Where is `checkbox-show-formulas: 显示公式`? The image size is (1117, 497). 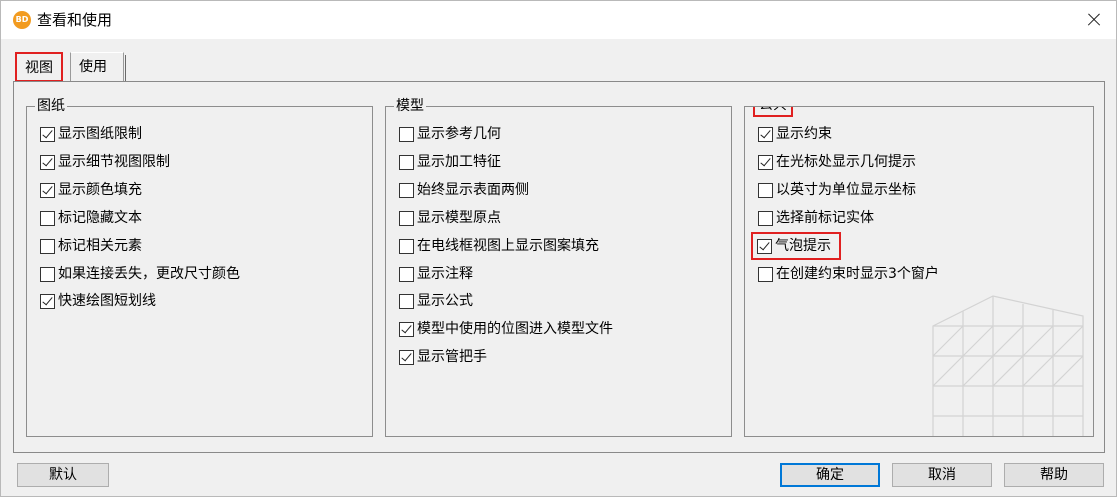
checkbox-show-formulas: 显示公式 is located at coordinates (436, 301).